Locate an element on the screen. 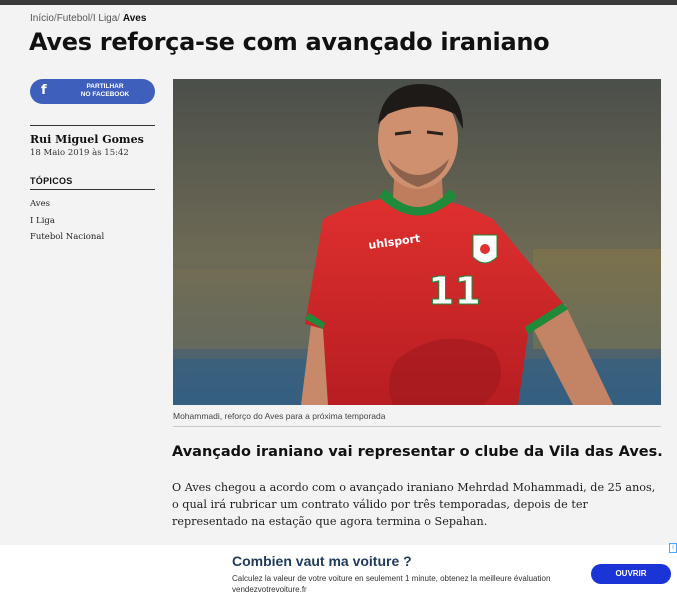 Image resolution: width=677 pixels, height=606 pixels. share-button-label: PARTILHAR NO FACEBOOK is located at coordinates (105, 91).